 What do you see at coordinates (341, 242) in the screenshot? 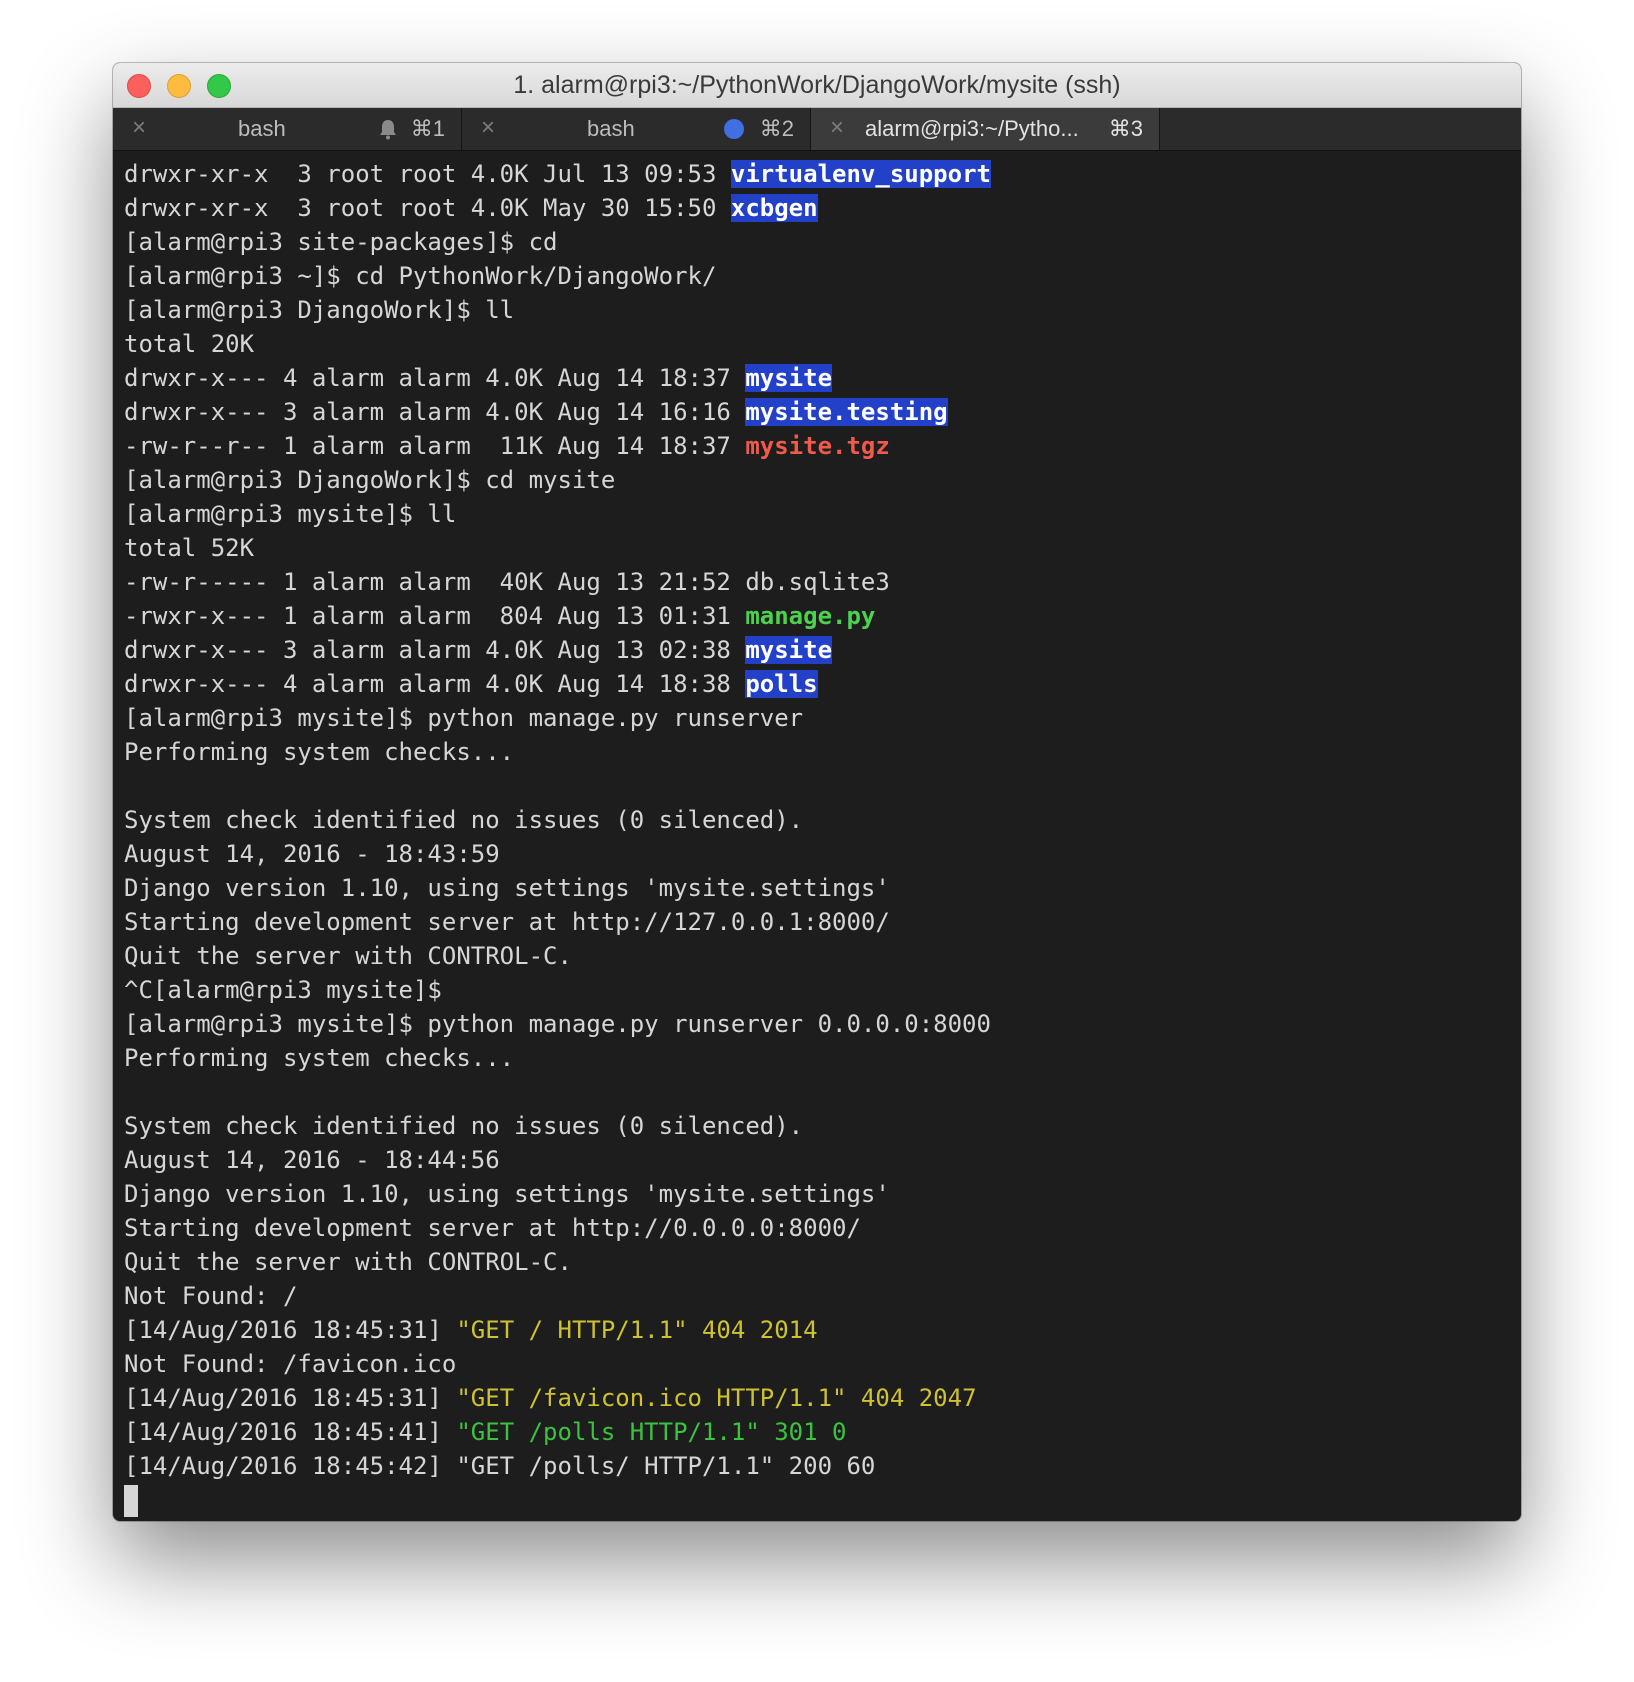
I see `terminal-line: [alarm@rpi3 site-packages]$ cd` at bounding box center [341, 242].